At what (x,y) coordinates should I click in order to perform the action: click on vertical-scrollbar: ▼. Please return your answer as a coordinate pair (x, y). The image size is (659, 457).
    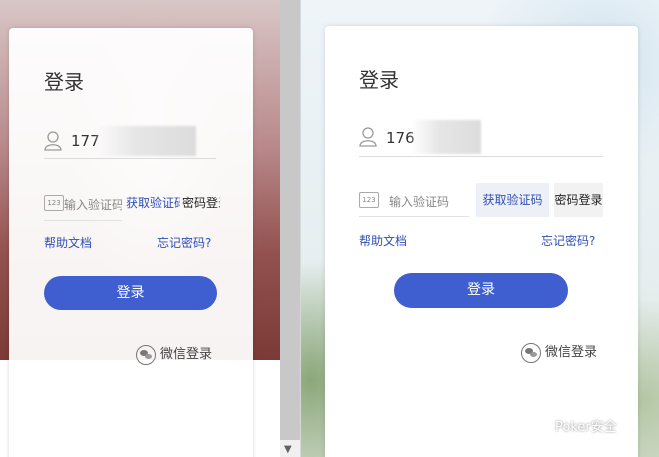
    Looking at the image, I should click on (290, 228).